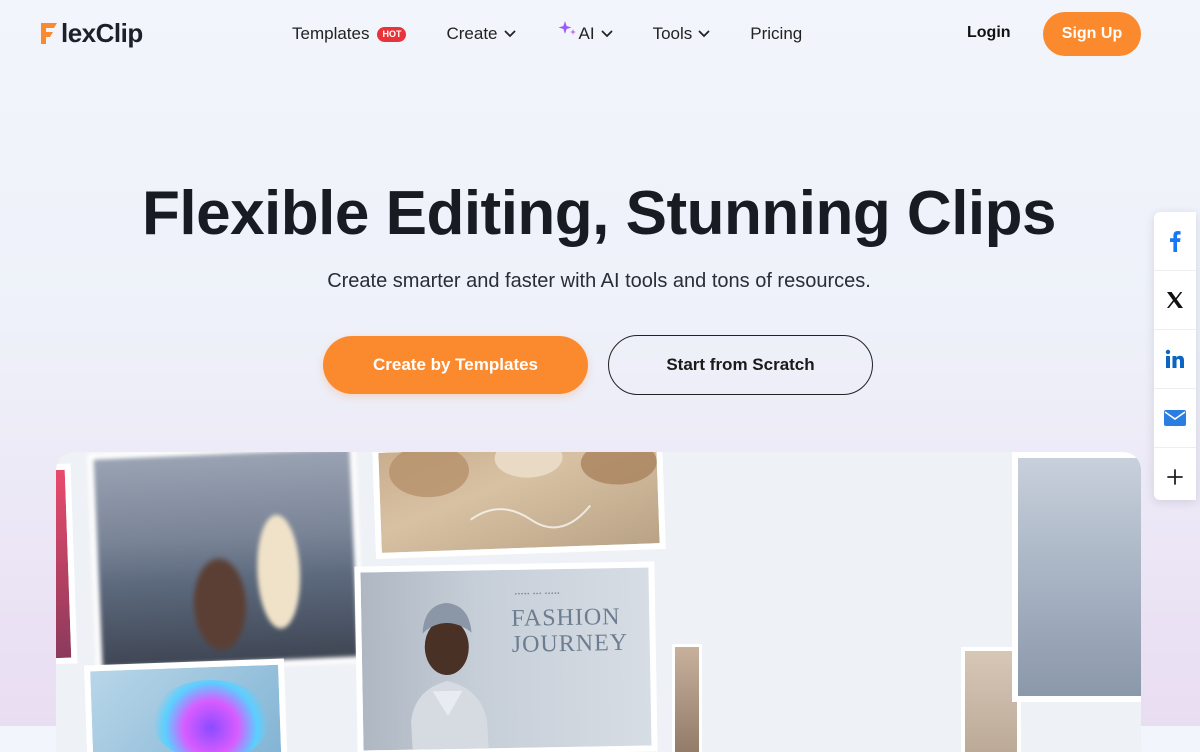 This screenshot has width=1200, height=752. What do you see at coordinates (599, 213) in the screenshot?
I see `hero-title: Flexible Editing, Stunning Clips` at bounding box center [599, 213].